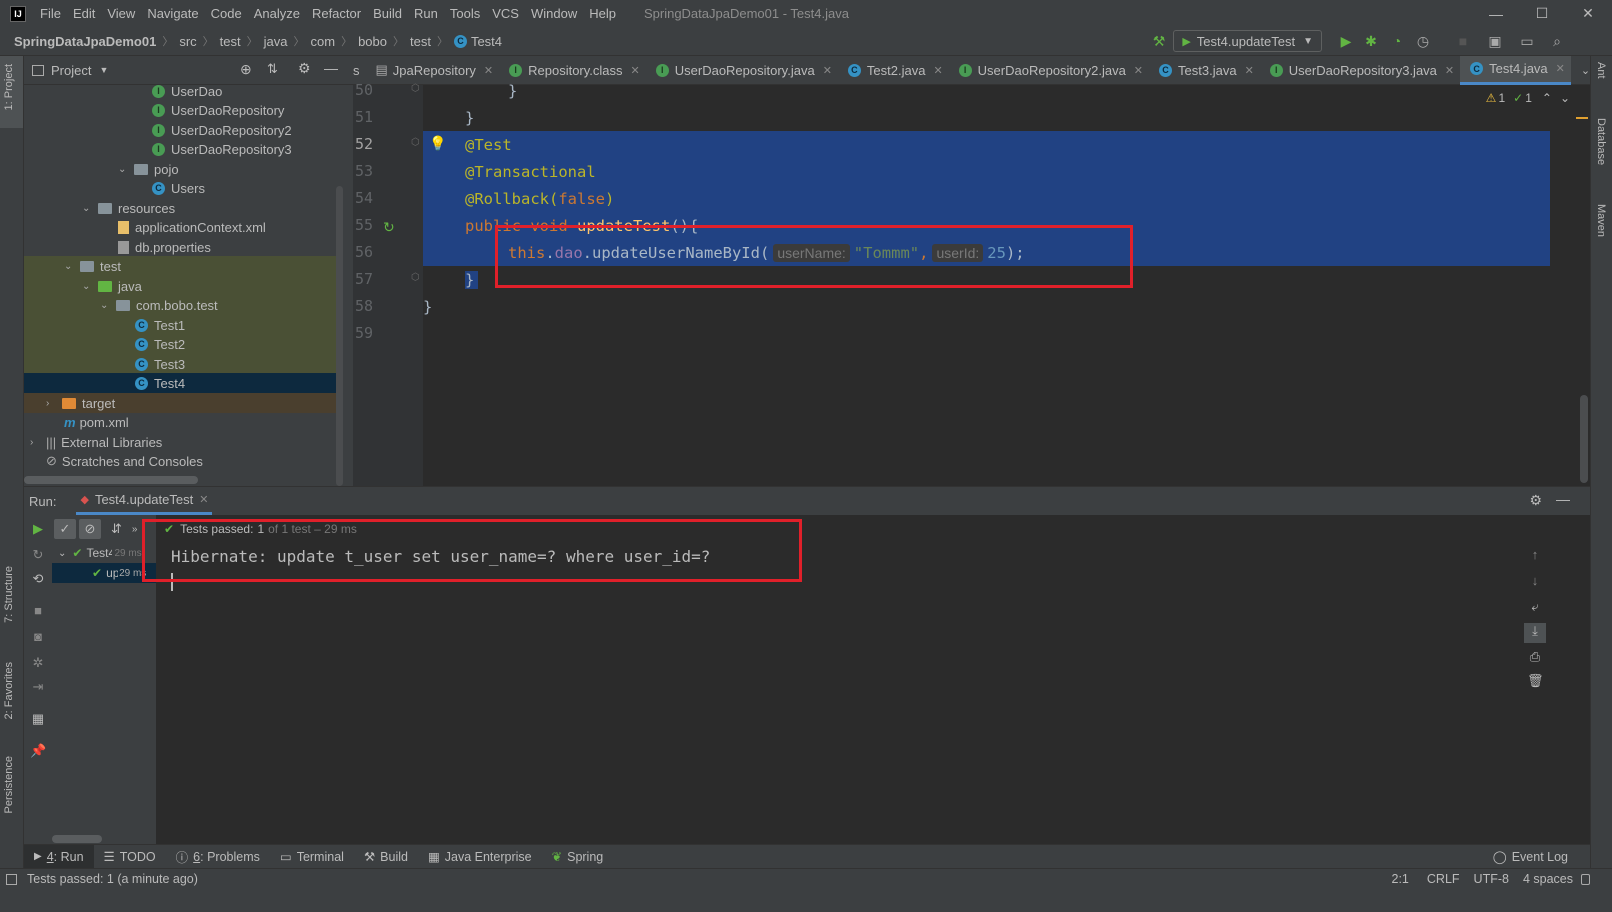 This screenshot has width=1612, height=912. I want to click on pin-icon: 📌, so click(38, 751).